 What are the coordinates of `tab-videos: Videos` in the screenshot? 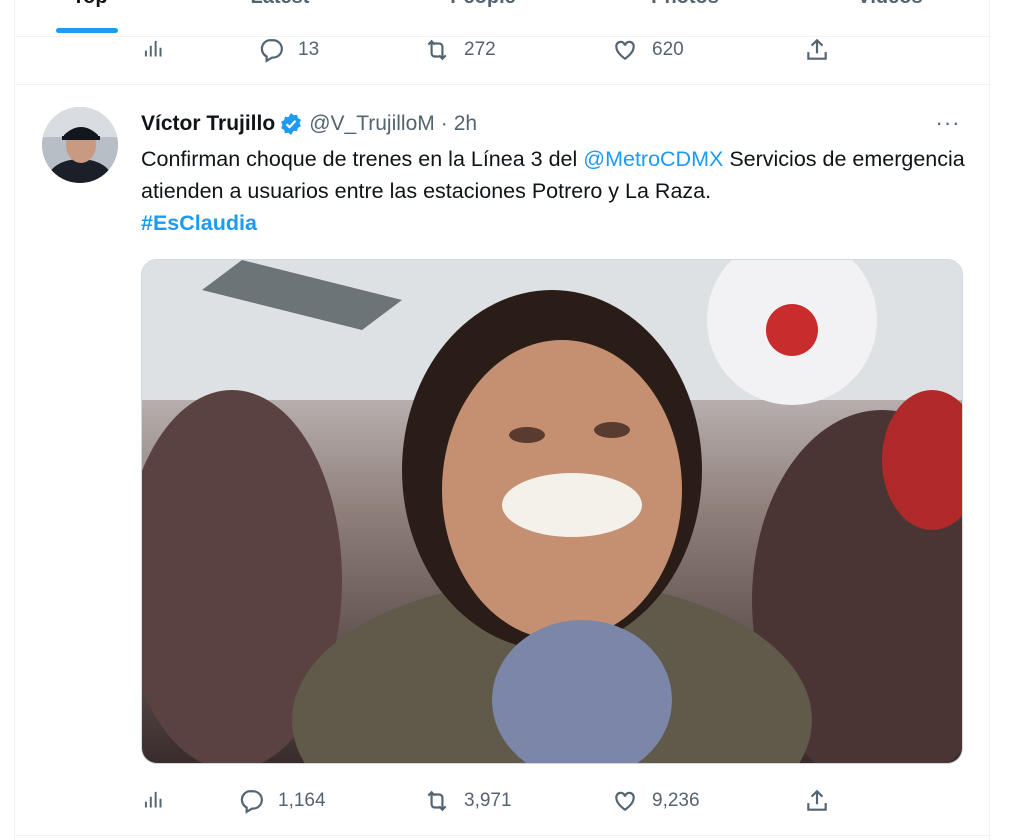 It's located at (890, 5).